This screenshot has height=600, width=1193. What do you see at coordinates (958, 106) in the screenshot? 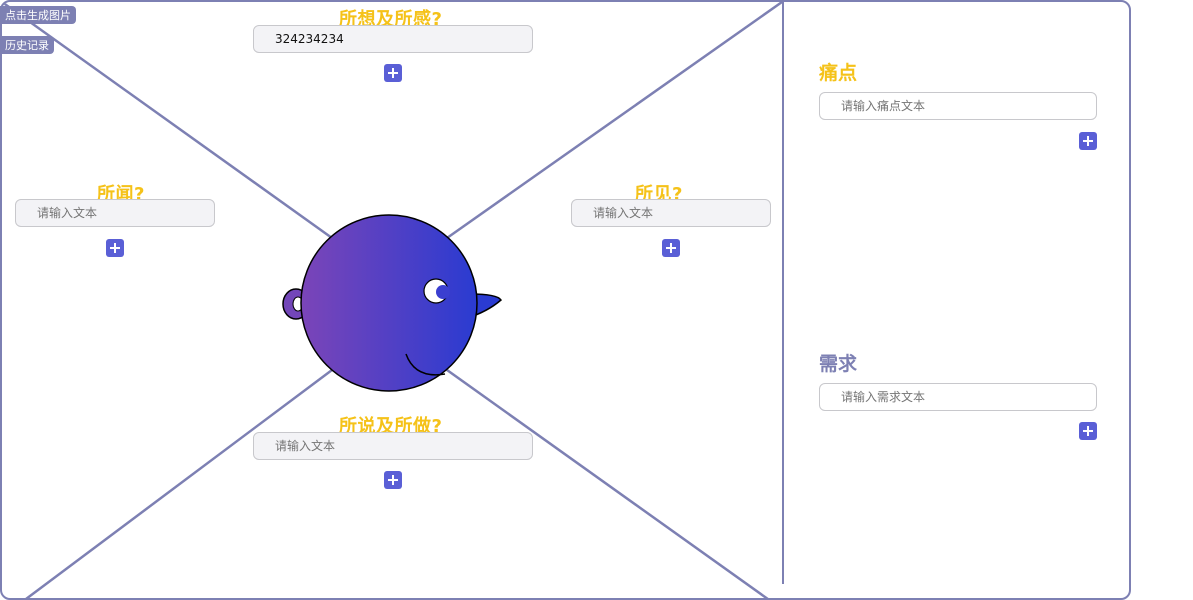
I see `pain-point-input` at bounding box center [958, 106].